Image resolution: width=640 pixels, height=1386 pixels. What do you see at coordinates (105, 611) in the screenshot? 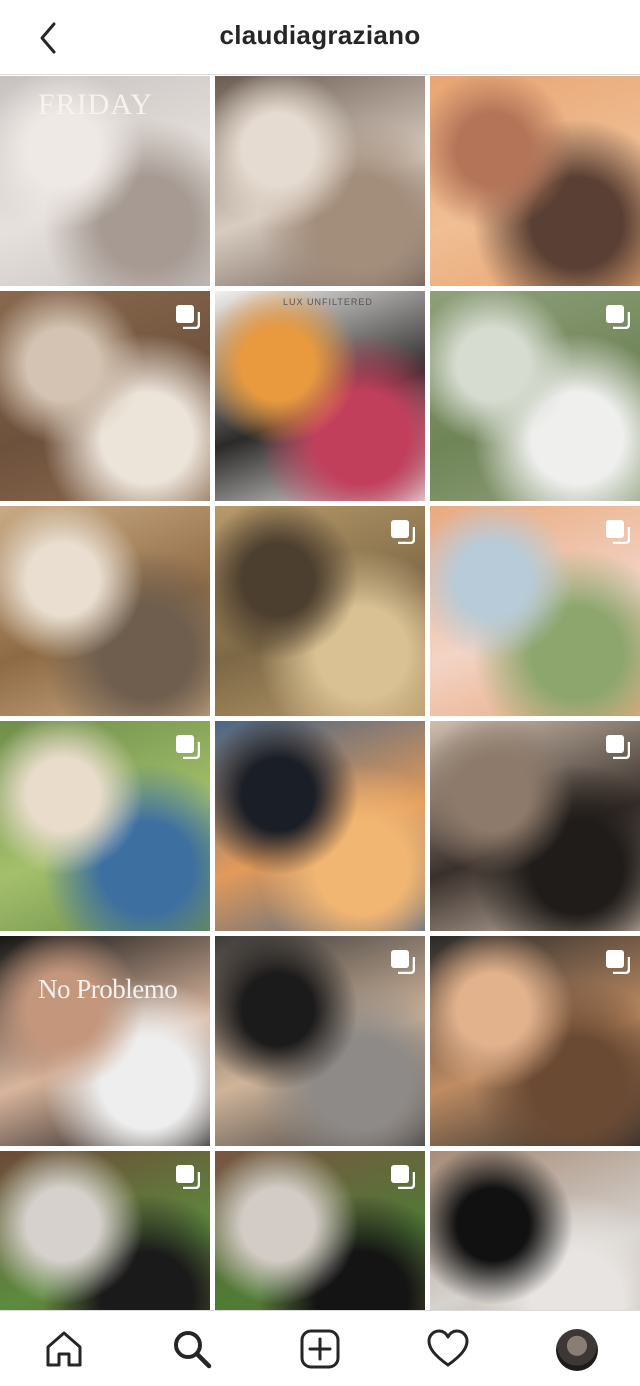
I see `cafe-interior-post` at bounding box center [105, 611].